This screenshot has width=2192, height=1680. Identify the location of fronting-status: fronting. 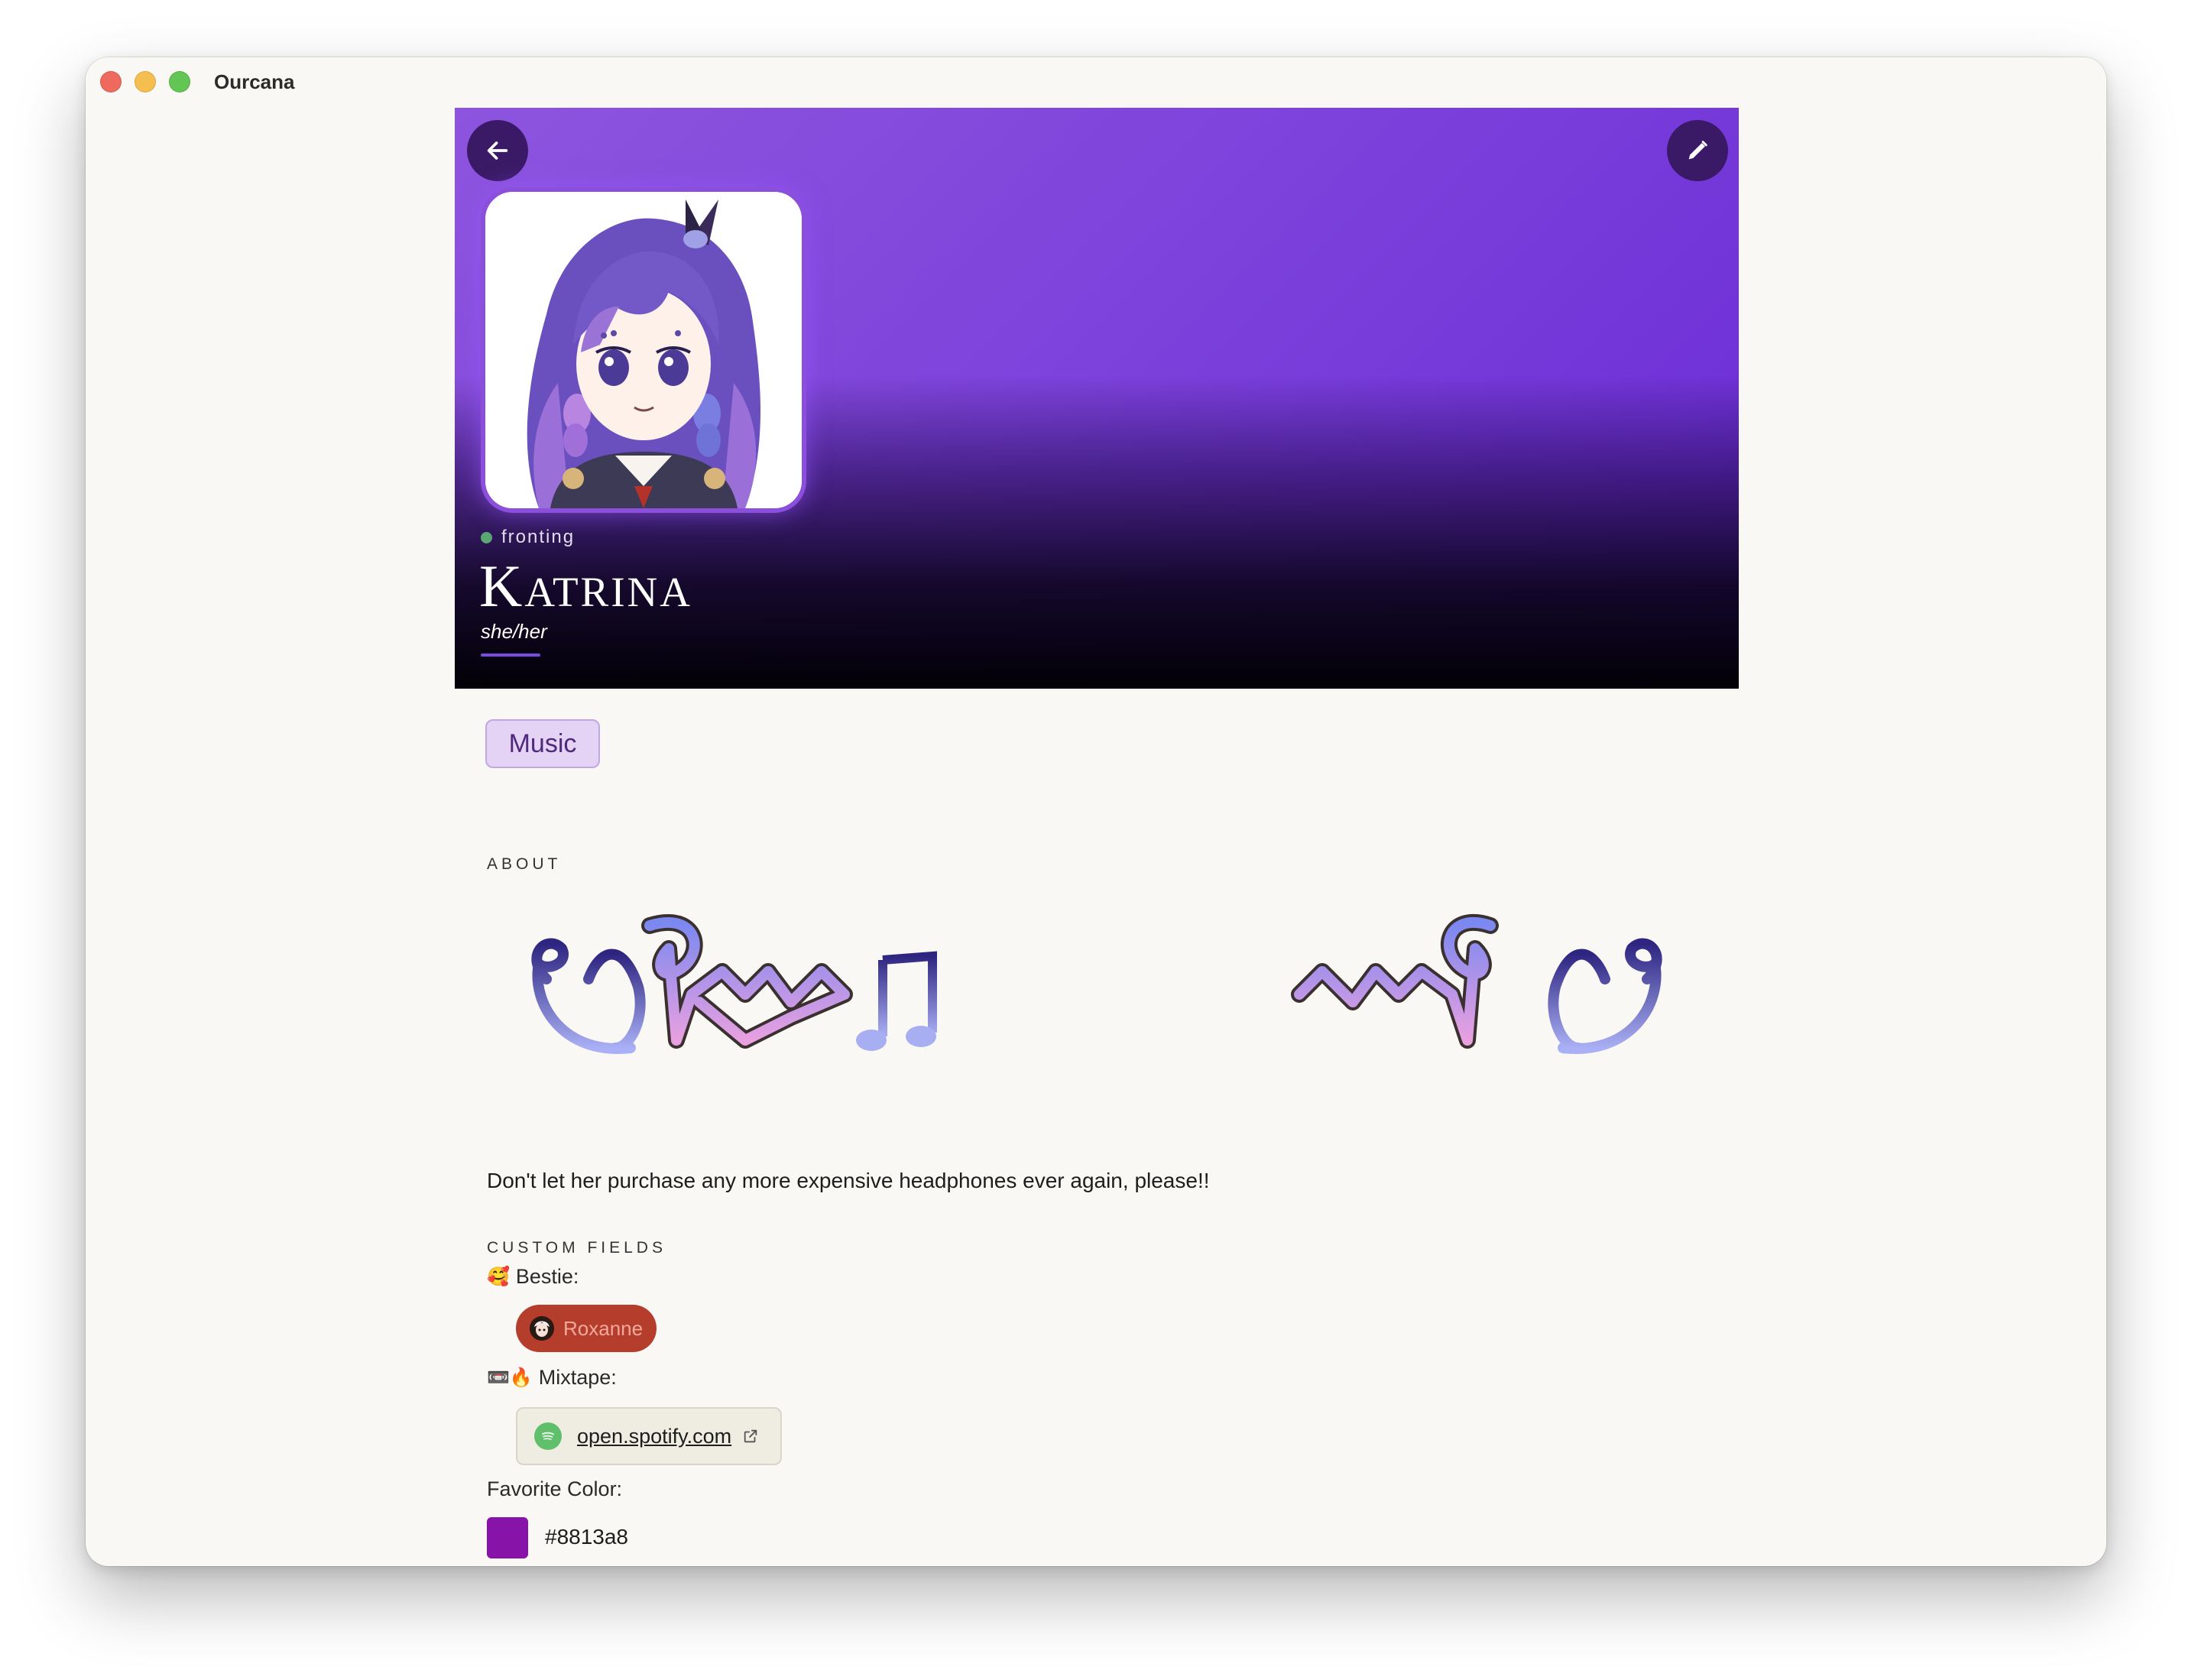
(528, 537).